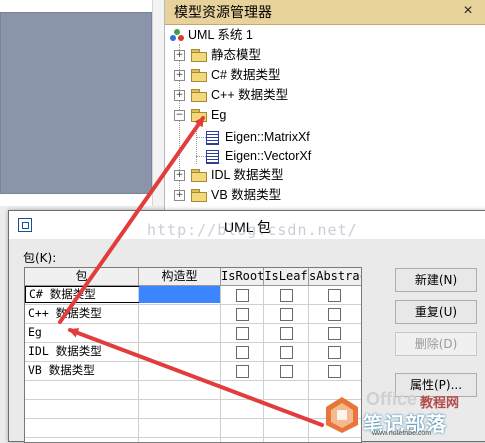 The width and height of the screenshot is (485, 443). What do you see at coordinates (82, 370) in the screenshot?
I see `package-name-cell: VB 数据类型` at bounding box center [82, 370].